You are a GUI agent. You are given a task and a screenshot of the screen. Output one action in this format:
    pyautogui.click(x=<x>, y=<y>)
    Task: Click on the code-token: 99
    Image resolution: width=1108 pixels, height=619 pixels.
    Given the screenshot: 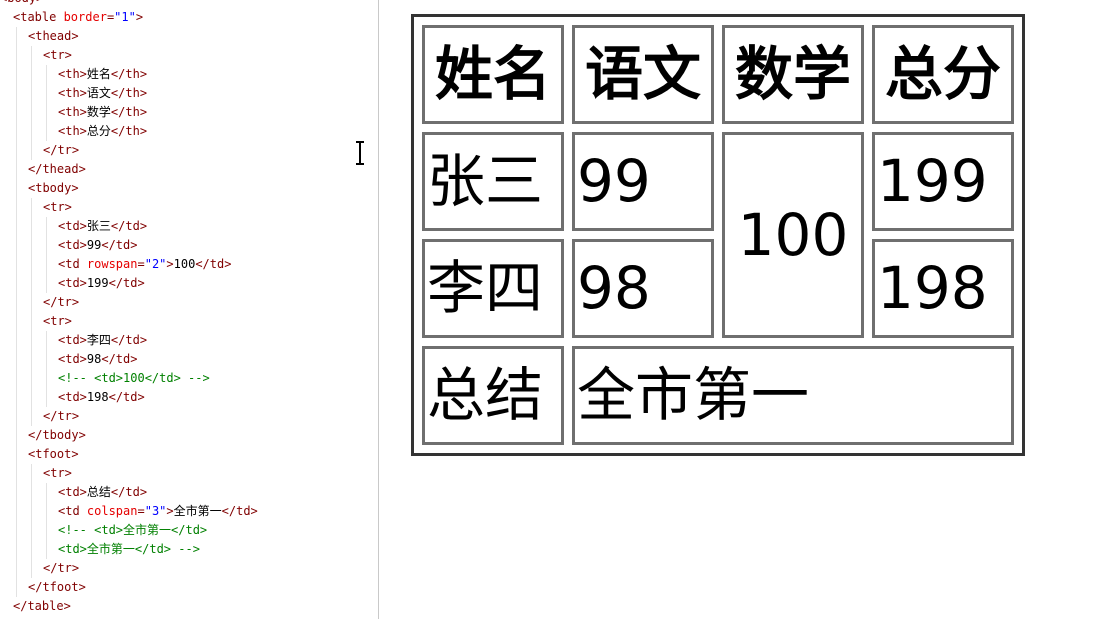 What is the action you would take?
    pyautogui.click(x=94, y=245)
    